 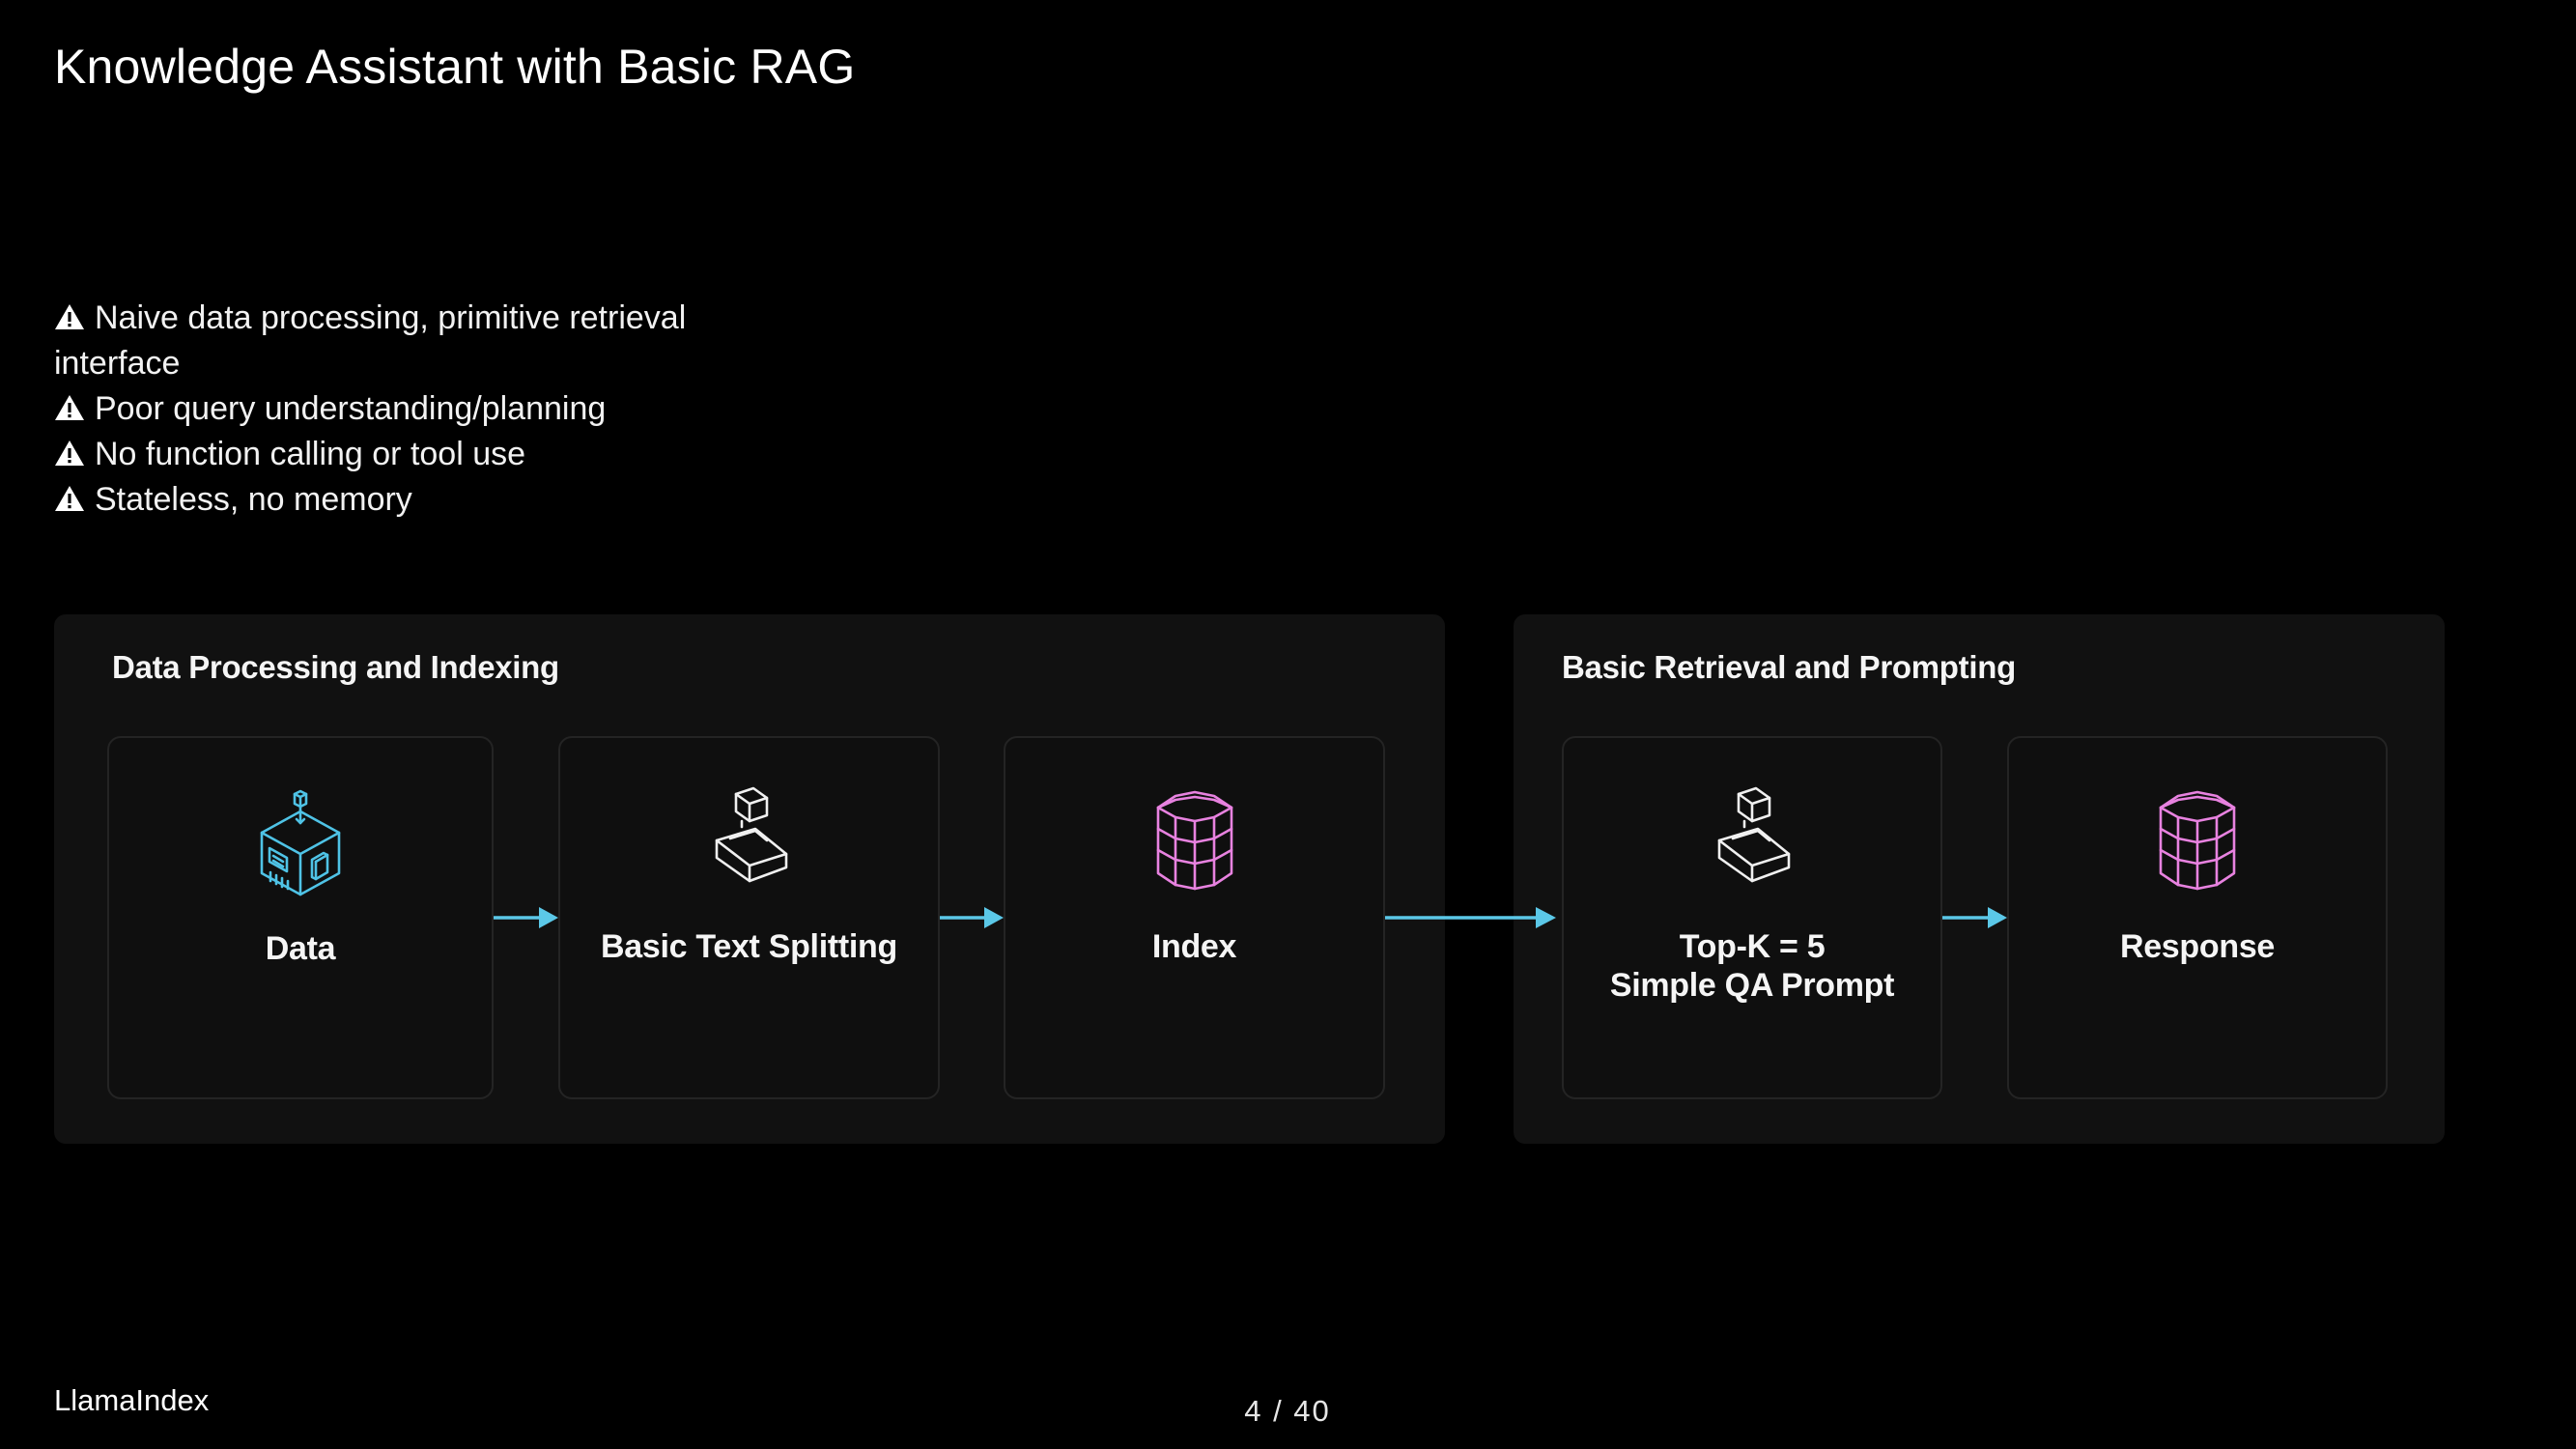 I want to click on node-label: Index, so click(x=1194, y=946).